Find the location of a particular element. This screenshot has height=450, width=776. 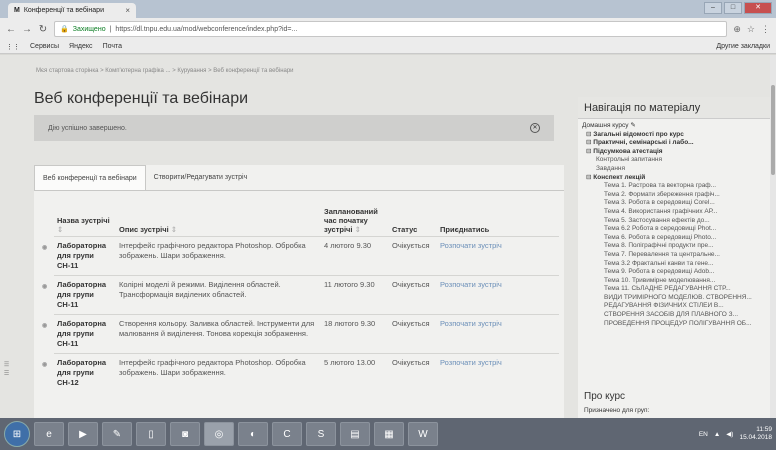

spreadsheet-icon: ▦ is located at coordinates (389, 434).